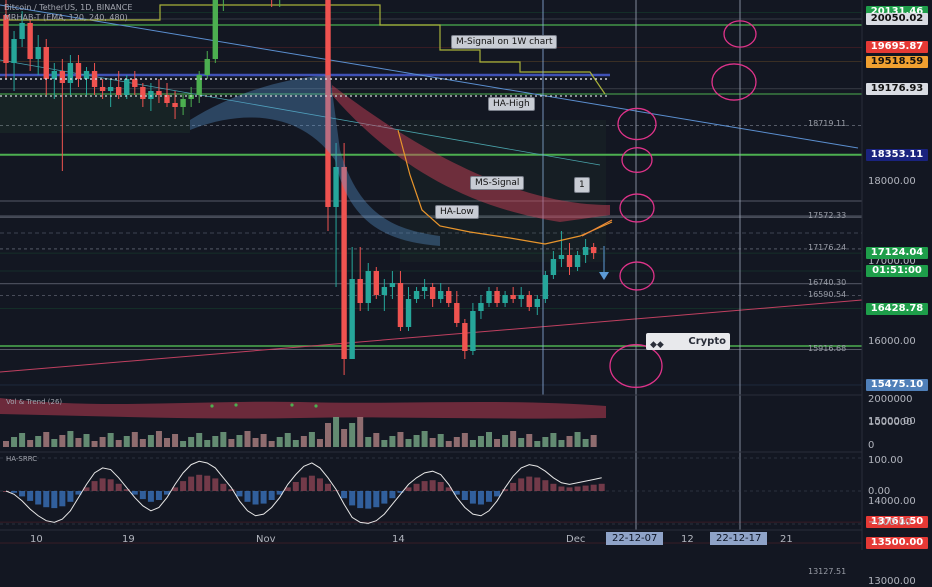 The height and width of the screenshot is (587, 932). I want to click on price-label: 19695.87, so click(897, 47).